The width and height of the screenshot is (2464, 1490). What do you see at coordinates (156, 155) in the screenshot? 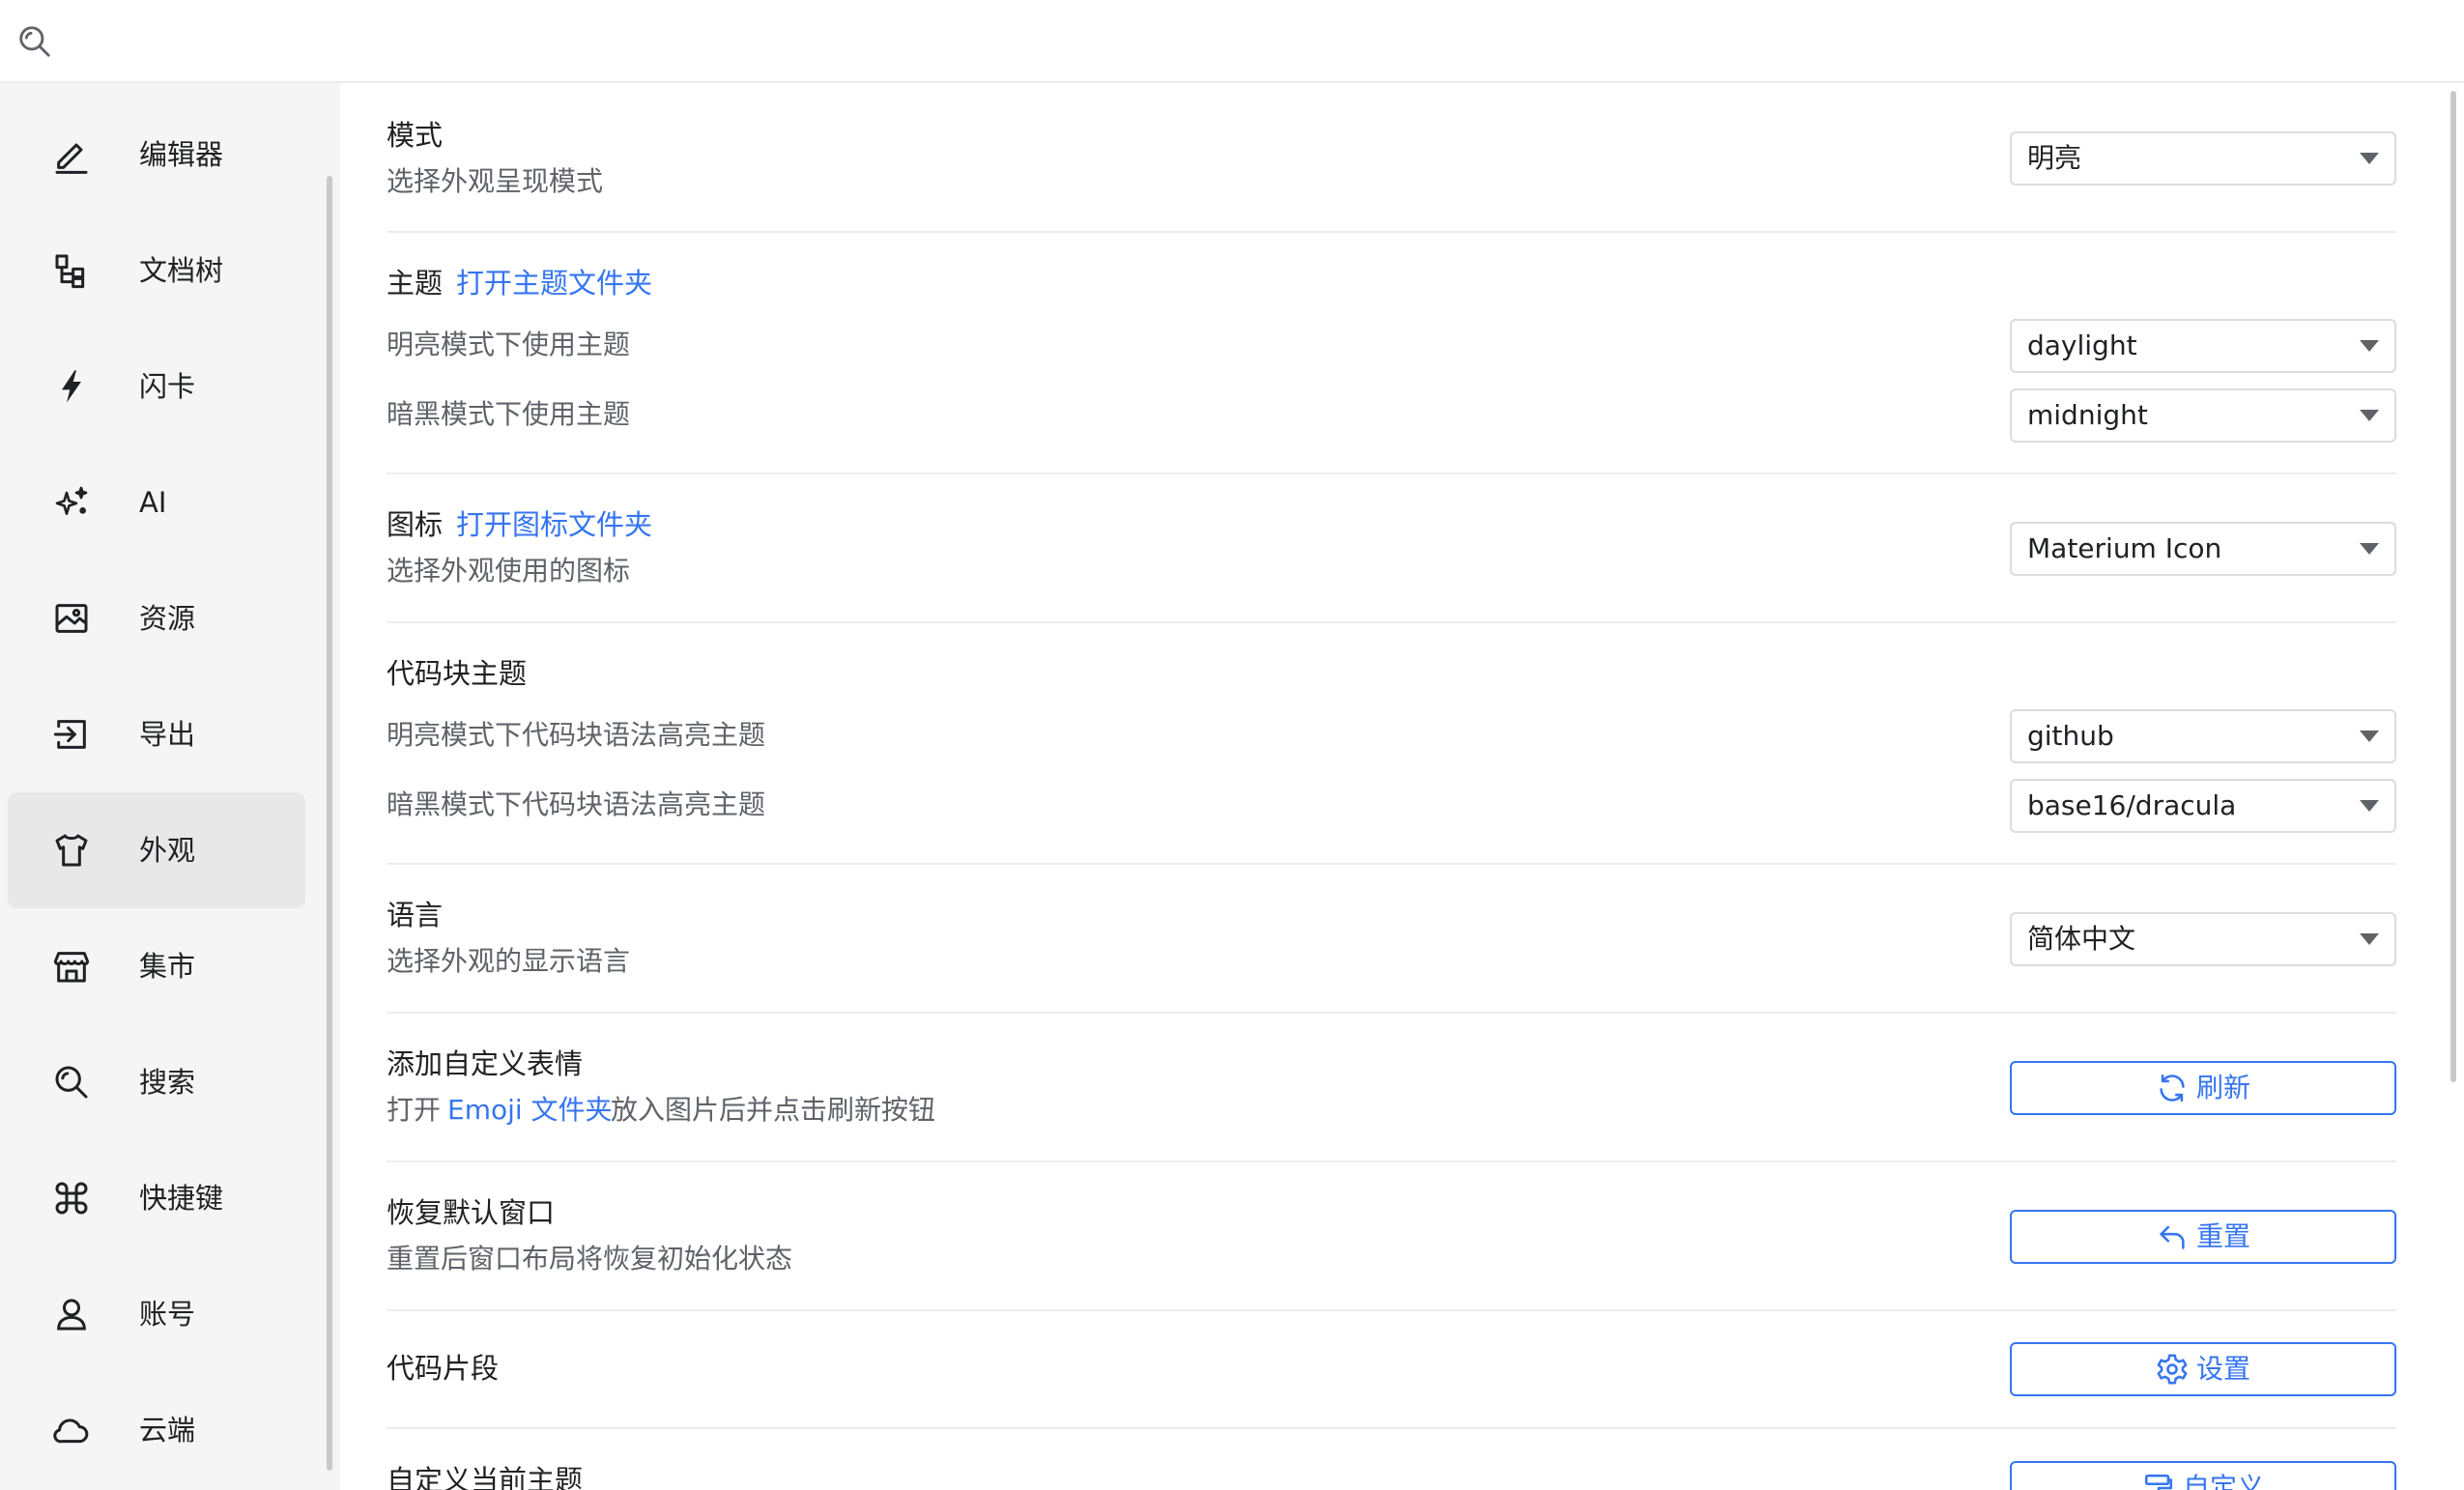
I see `sidebar-item-editor: 编辑器` at bounding box center [156, 155].